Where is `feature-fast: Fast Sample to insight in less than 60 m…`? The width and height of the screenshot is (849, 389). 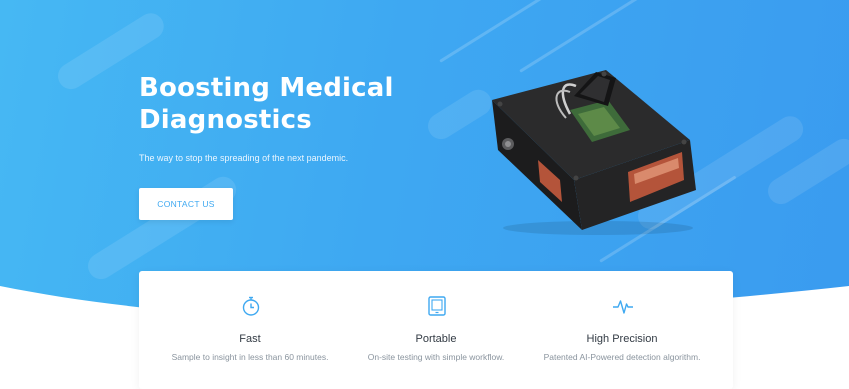
feature-fast: Fast Sample to insight in less than 60 m… is located at coordinates (250, 330).